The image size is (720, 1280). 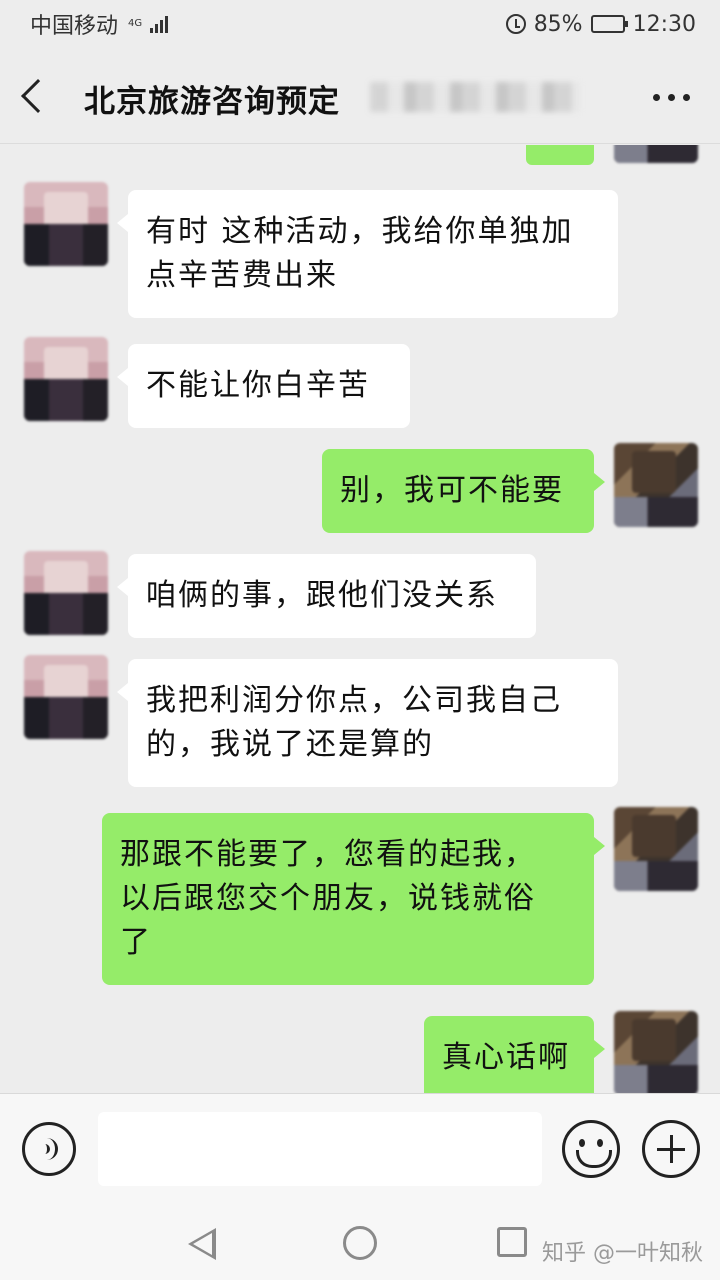 I want to click on message-line: 了, so click(x=136, y=942).